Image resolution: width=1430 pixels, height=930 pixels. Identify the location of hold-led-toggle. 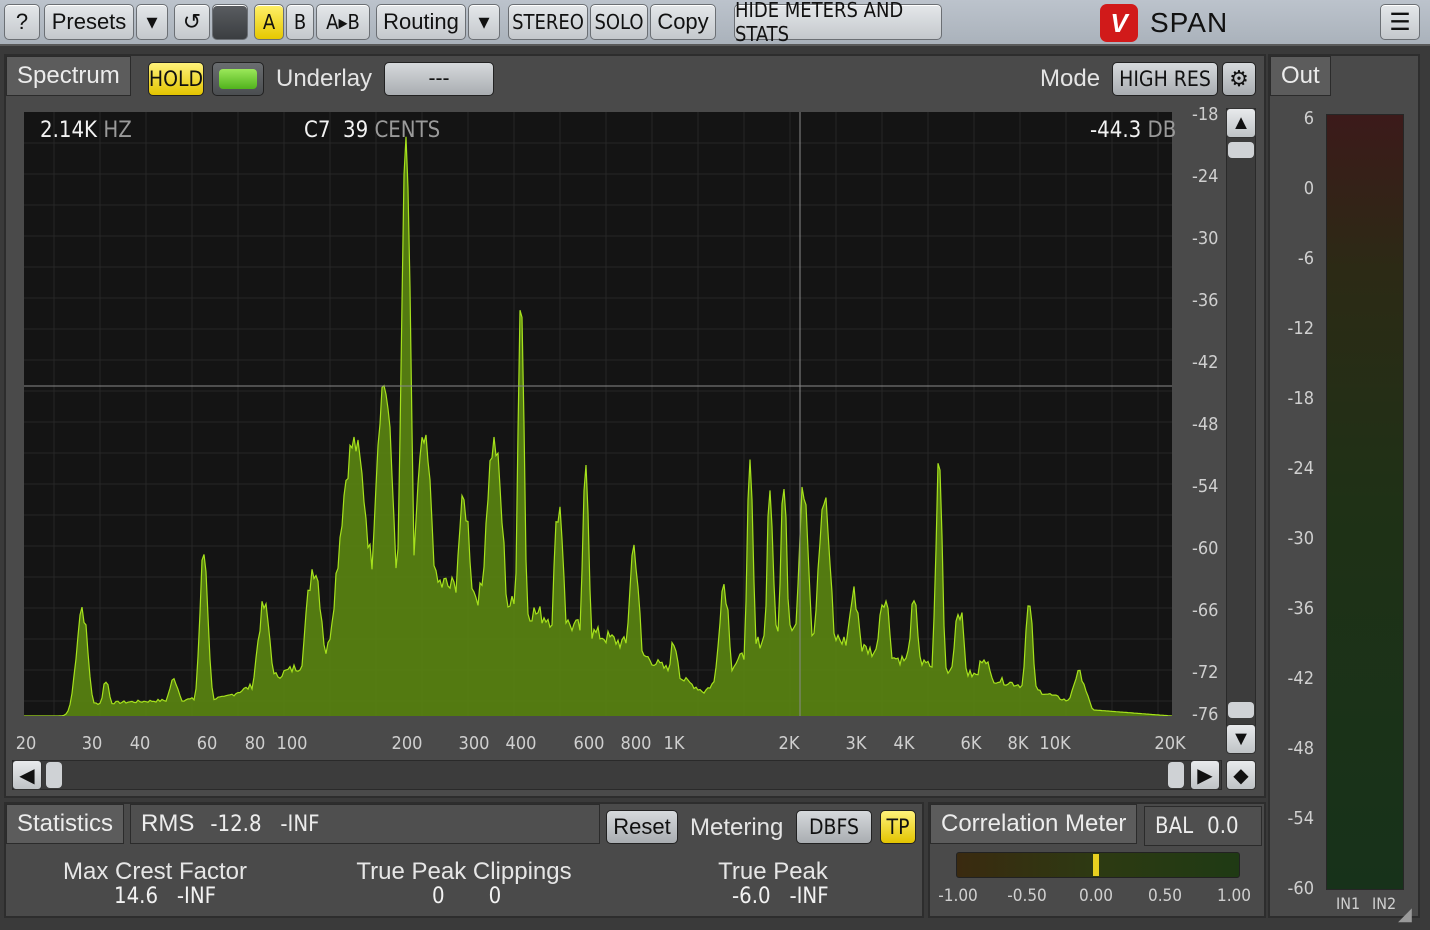
(238, 79).